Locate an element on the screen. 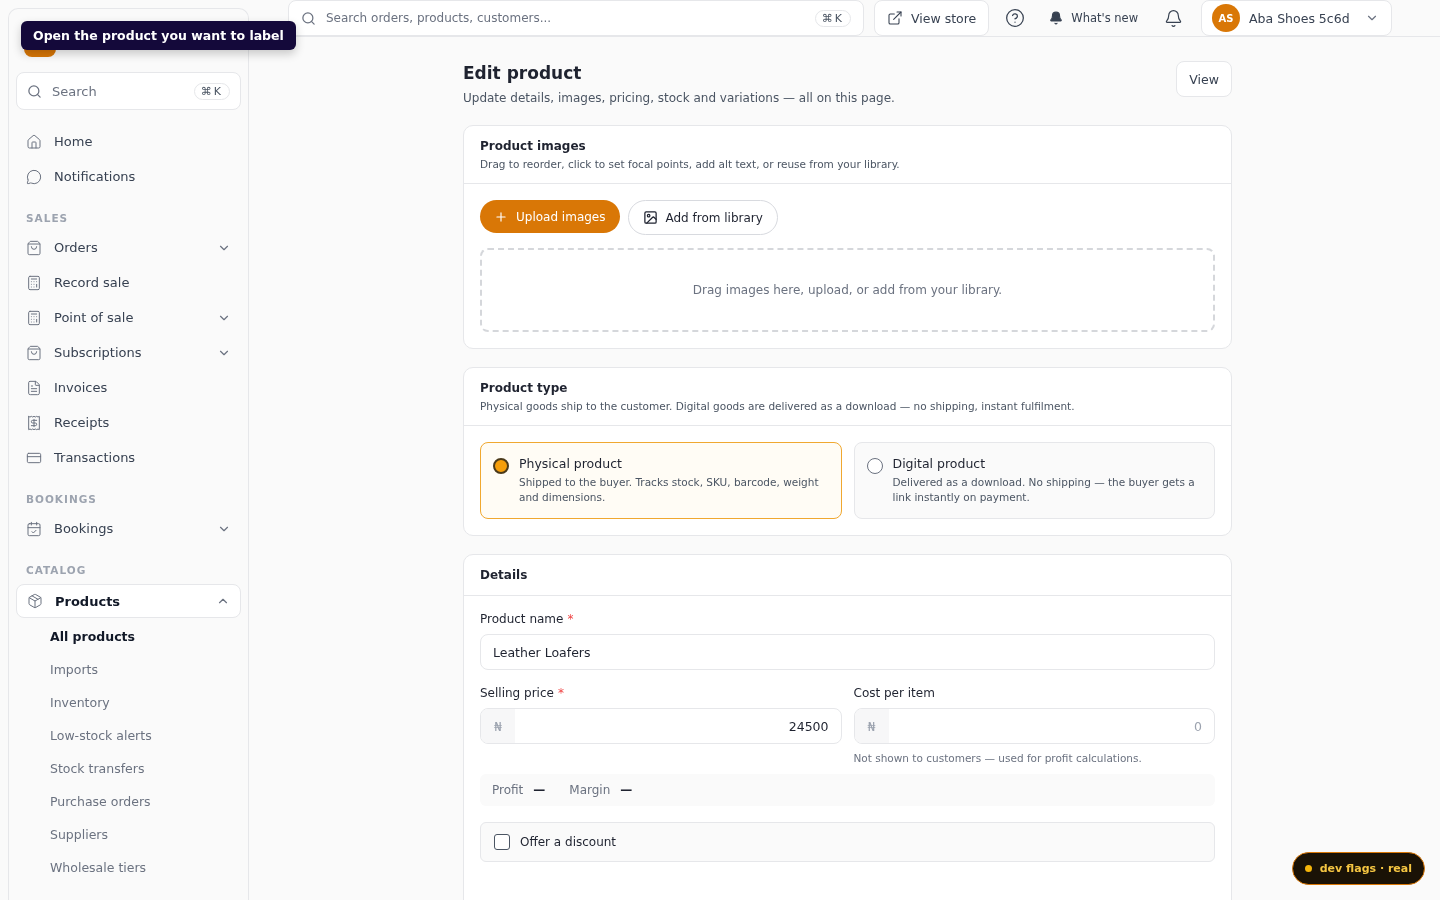  sidebar-item: Home is located at coordinates (128, 141).